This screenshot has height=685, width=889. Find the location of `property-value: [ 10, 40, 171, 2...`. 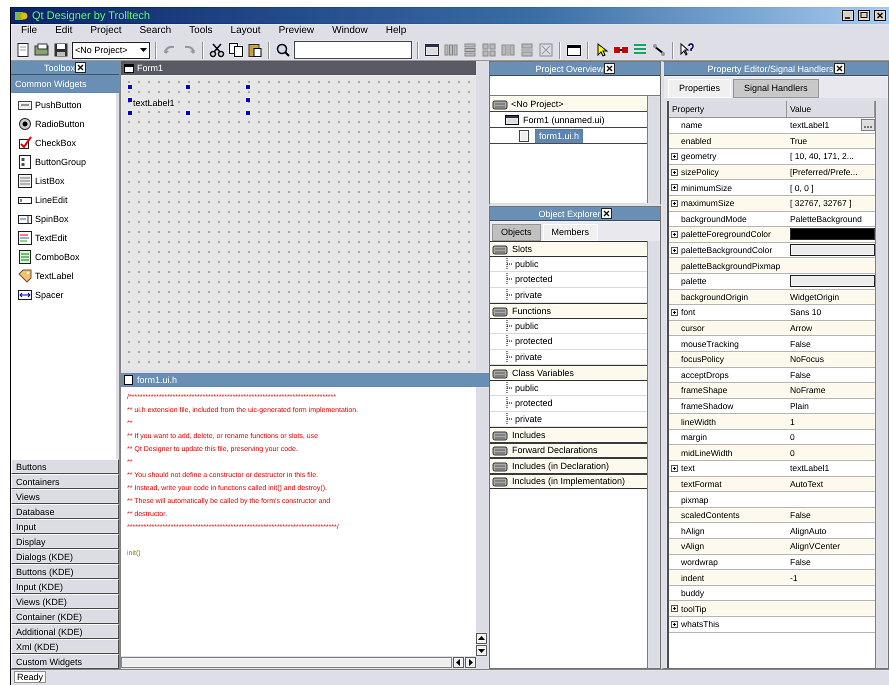

property-value: [ 10, 40, 171, 2... is located at coordinates (822, 156).